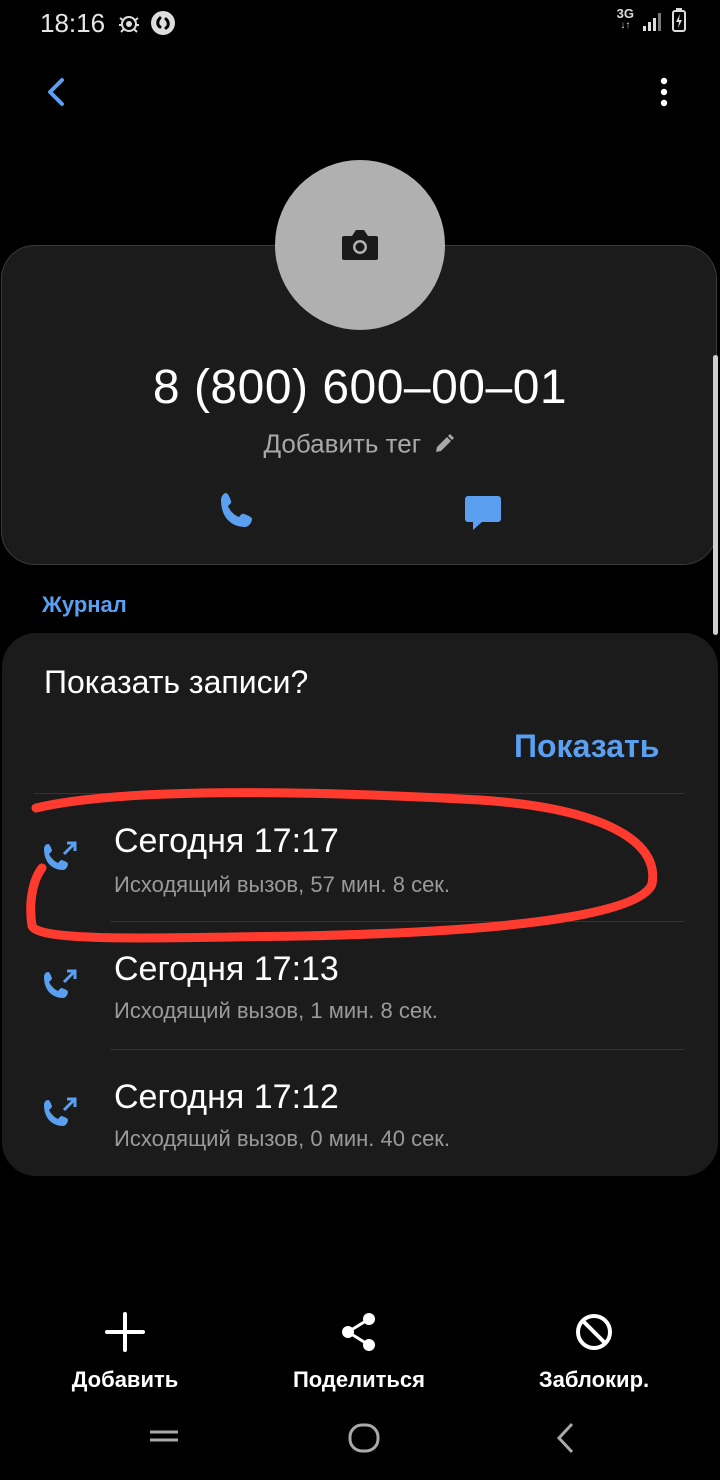 The image size is (720, 1480). Describe the element at coordinates (679, 20) in the screenshot. I see `battery-charging-icon` at that location.